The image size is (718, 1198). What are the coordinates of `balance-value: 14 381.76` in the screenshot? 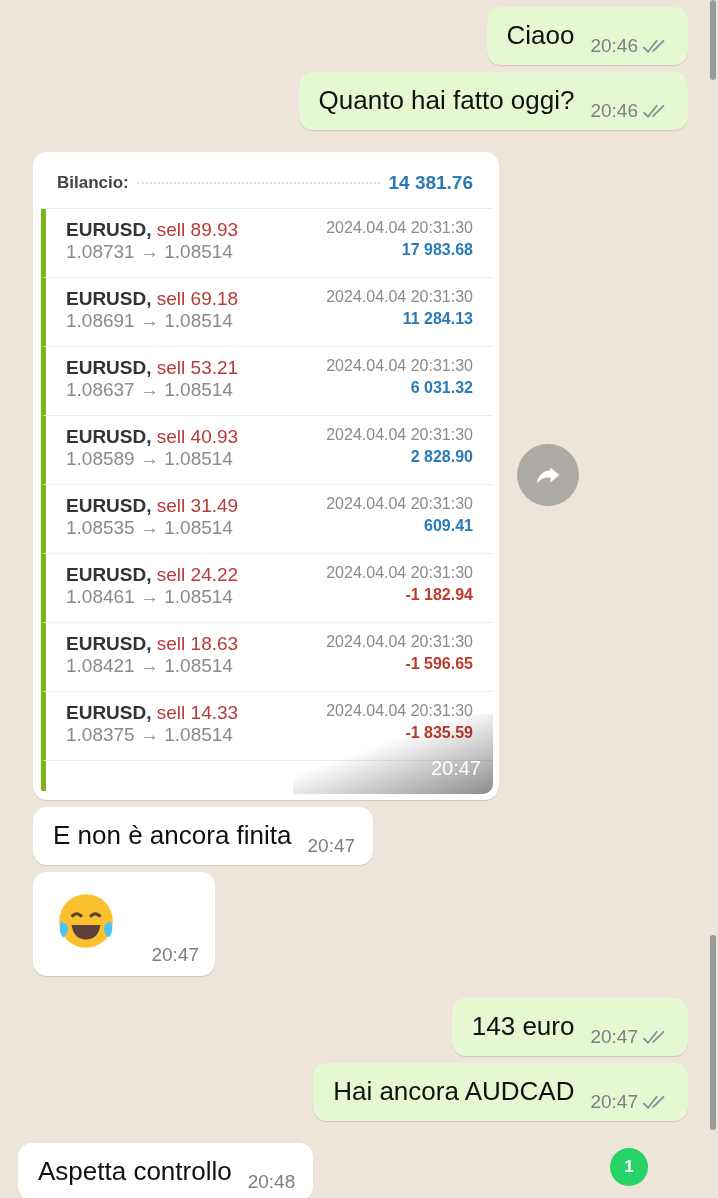 It's located at (430, 183).